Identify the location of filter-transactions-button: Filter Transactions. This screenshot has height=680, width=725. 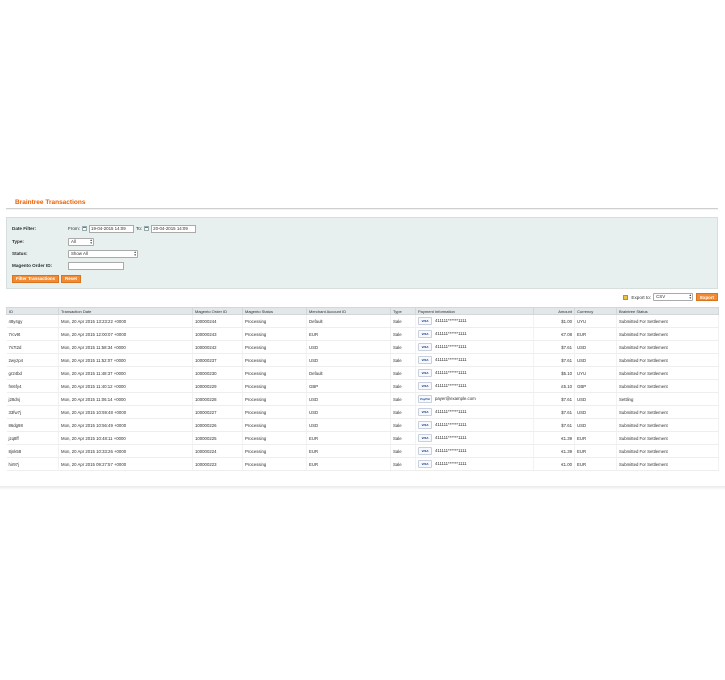
(36, 278).